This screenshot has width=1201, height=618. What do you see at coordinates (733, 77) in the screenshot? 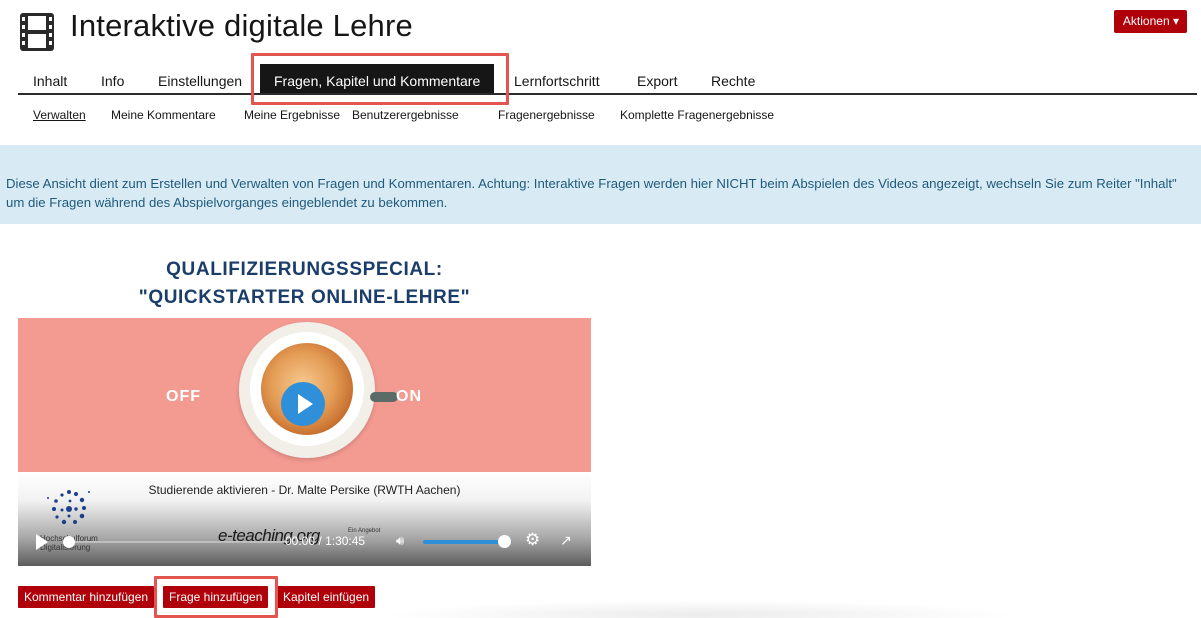
I see `tab-rechte: Rechte` at bounding box center [733, 77].